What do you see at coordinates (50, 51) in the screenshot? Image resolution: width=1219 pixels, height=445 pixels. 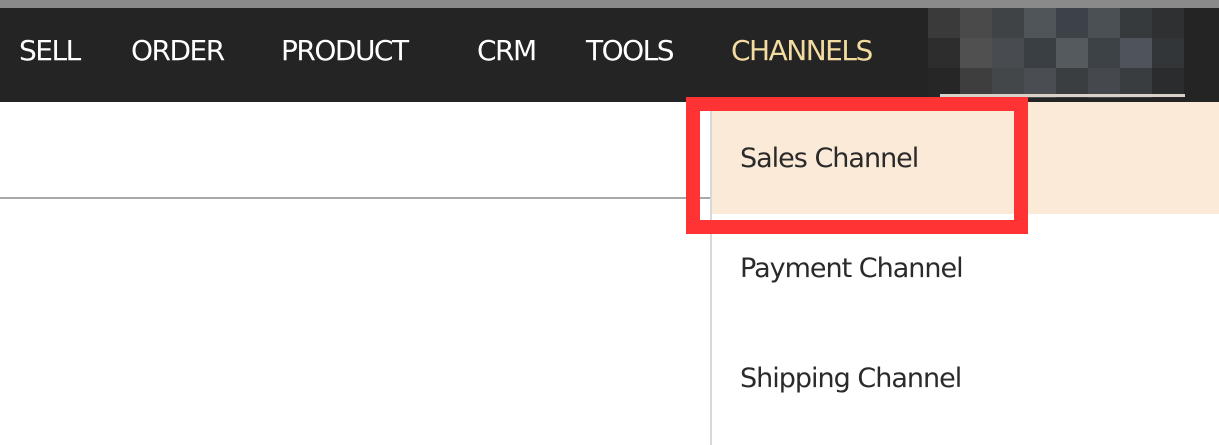 I see `nav-sell: SELL` at bounding box center [50, 51].